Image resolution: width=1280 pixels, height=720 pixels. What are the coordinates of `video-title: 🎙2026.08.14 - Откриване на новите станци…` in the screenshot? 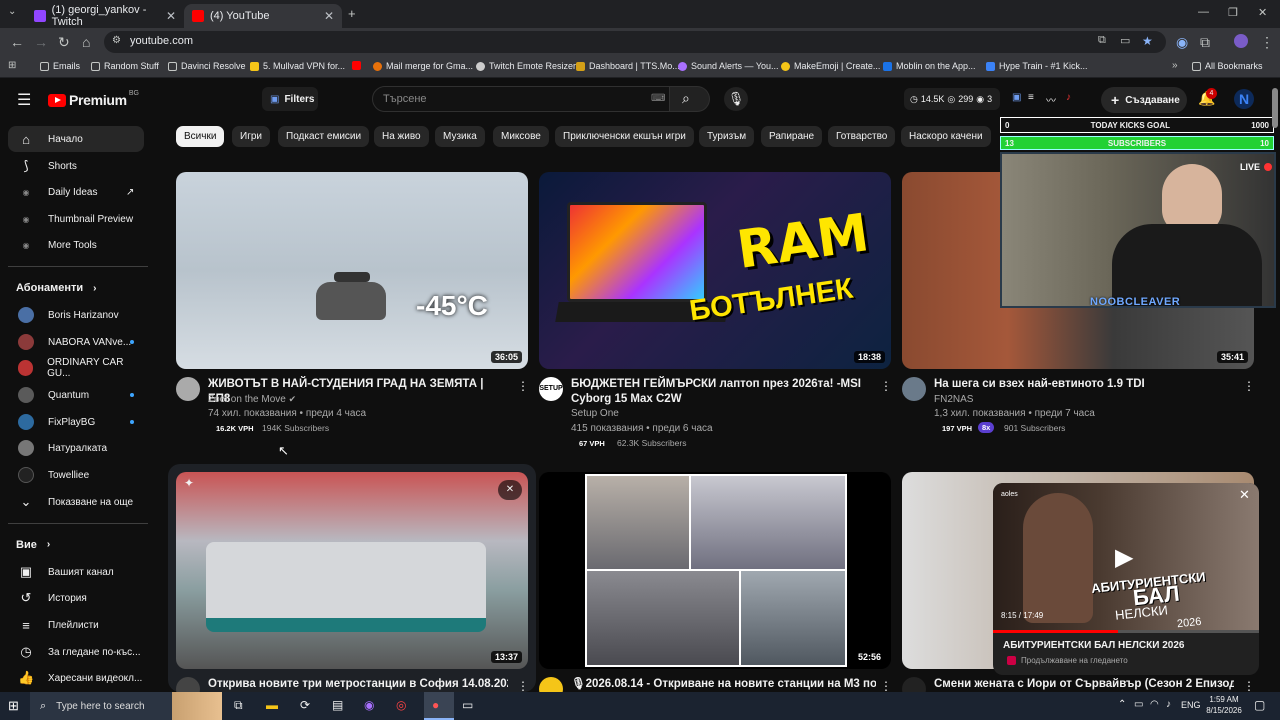 It's located at (723, 684).